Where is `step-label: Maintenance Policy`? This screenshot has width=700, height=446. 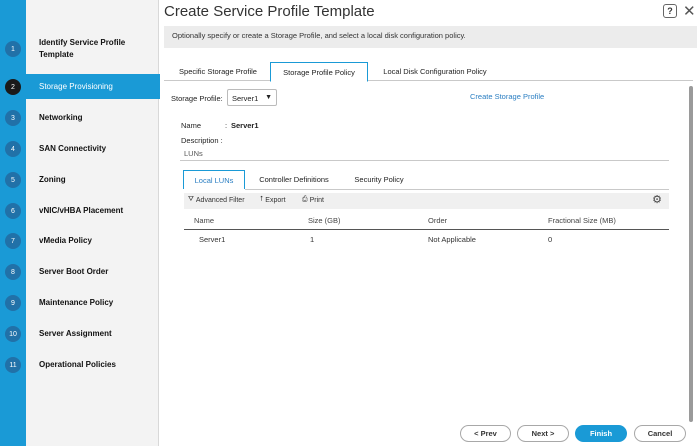 step-label: Maintenance Policy is located at coordinates (76, 302).